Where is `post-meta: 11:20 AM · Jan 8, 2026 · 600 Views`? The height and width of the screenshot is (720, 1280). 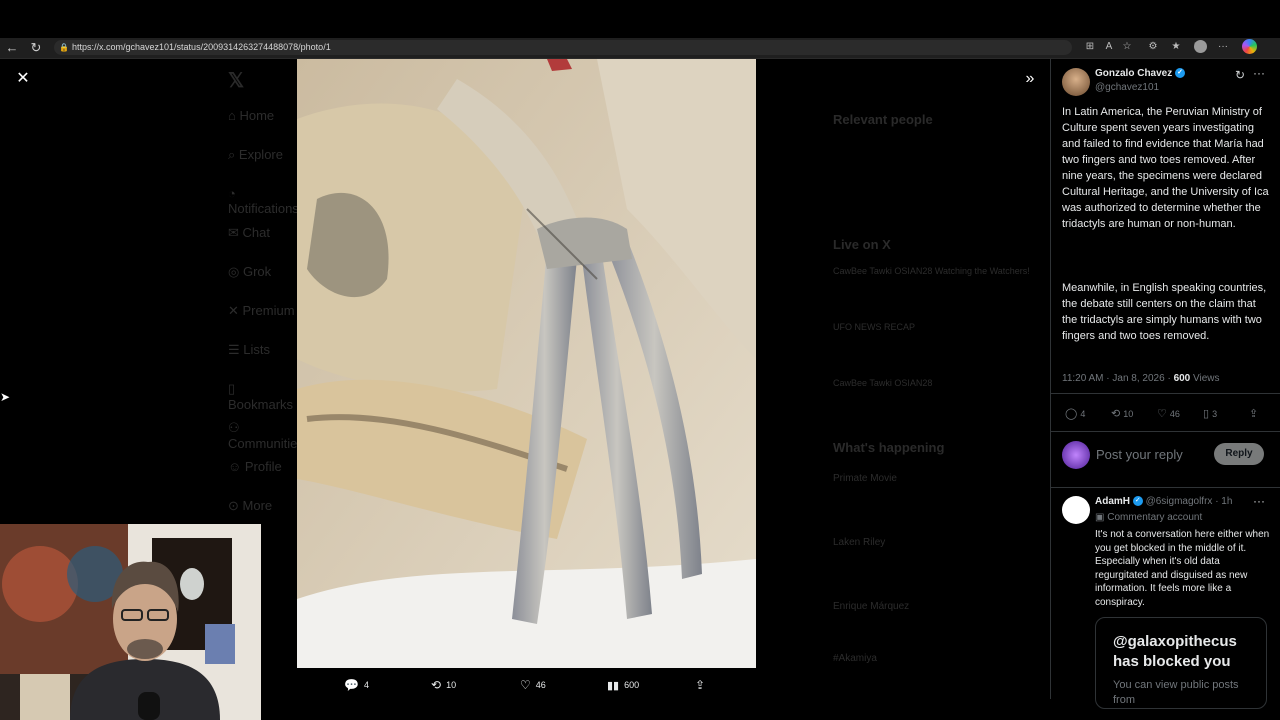
post-meta: 11:20 AM · Jan 8, 2026 · 600 Views is located at coordinates (1141, 378).